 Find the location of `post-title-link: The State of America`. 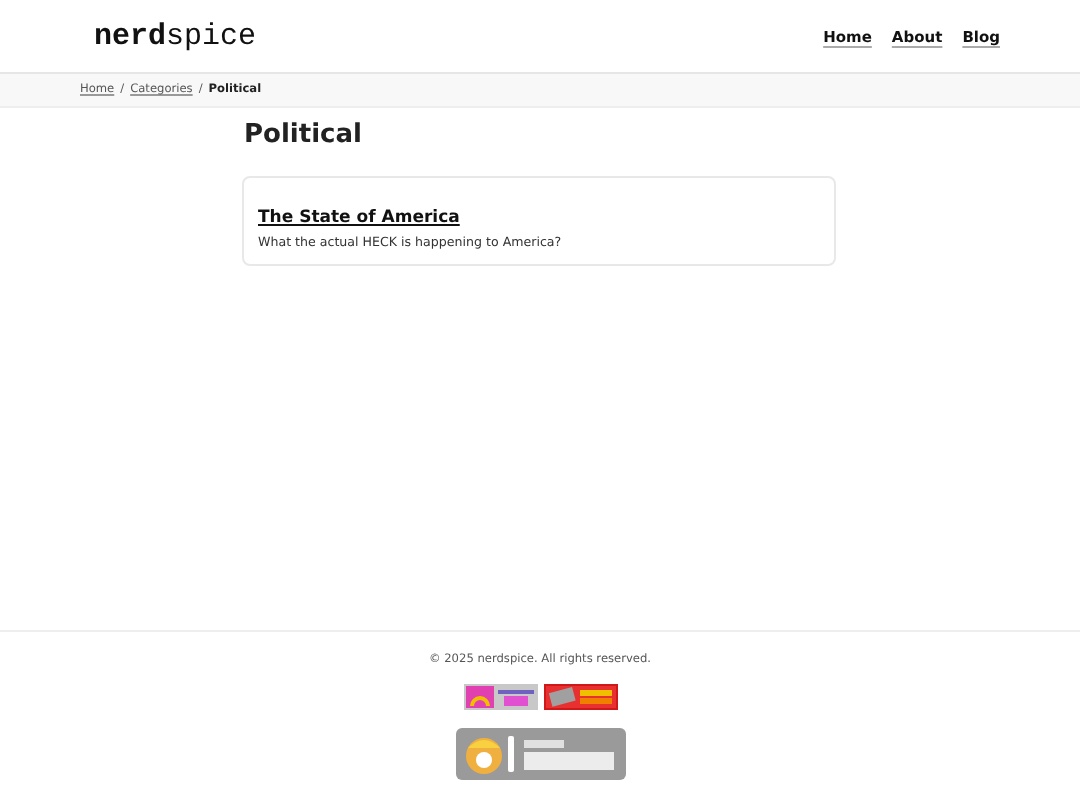

post-title-link: The State of America is located at coordinates (359, 218).